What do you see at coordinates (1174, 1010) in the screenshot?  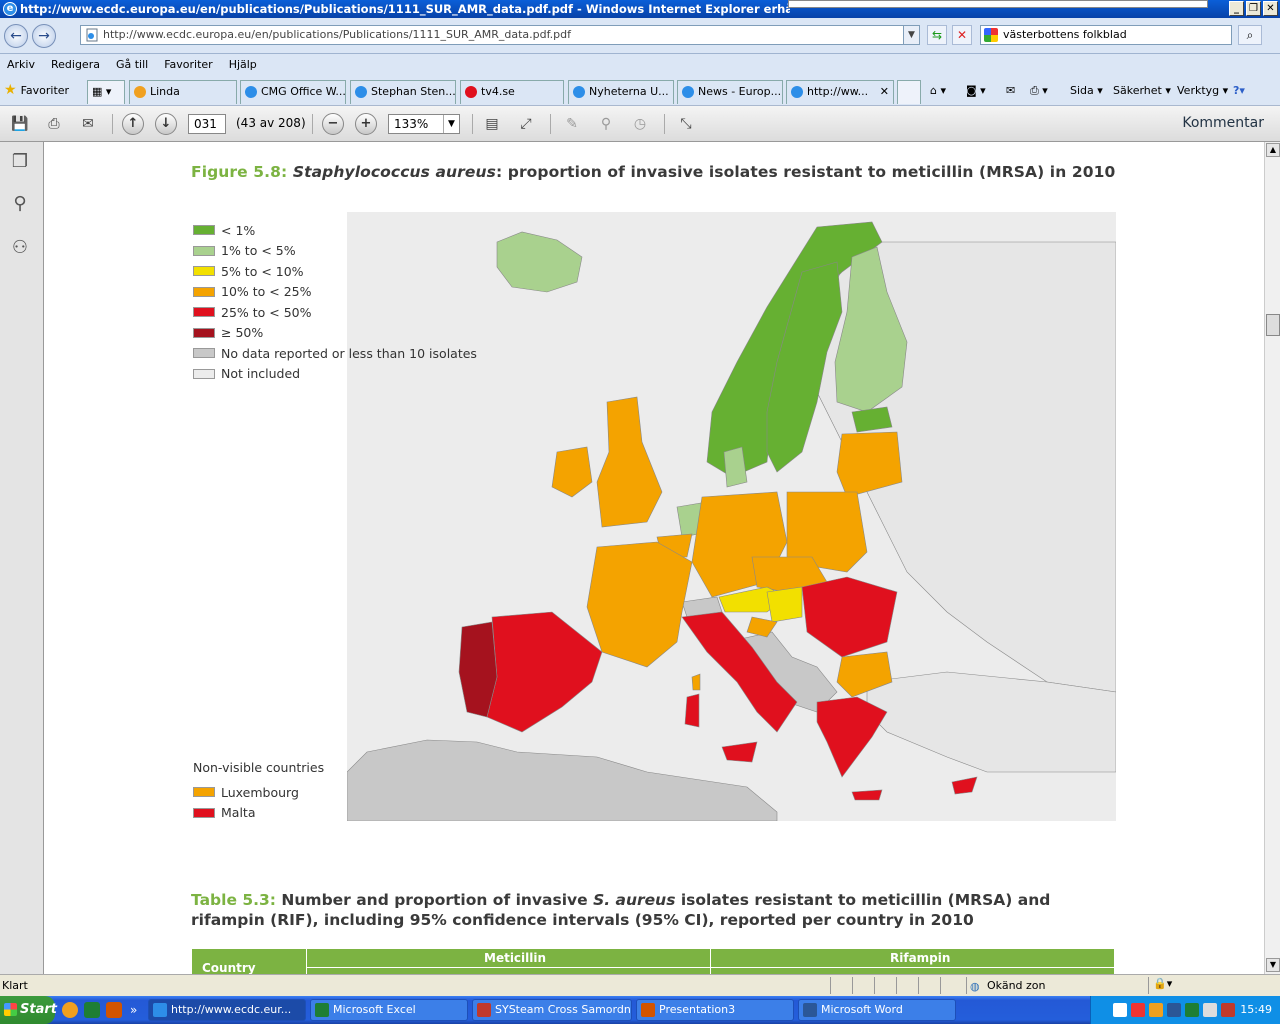 I see `tray-network-icon` at bounding box center [1174, 1010].